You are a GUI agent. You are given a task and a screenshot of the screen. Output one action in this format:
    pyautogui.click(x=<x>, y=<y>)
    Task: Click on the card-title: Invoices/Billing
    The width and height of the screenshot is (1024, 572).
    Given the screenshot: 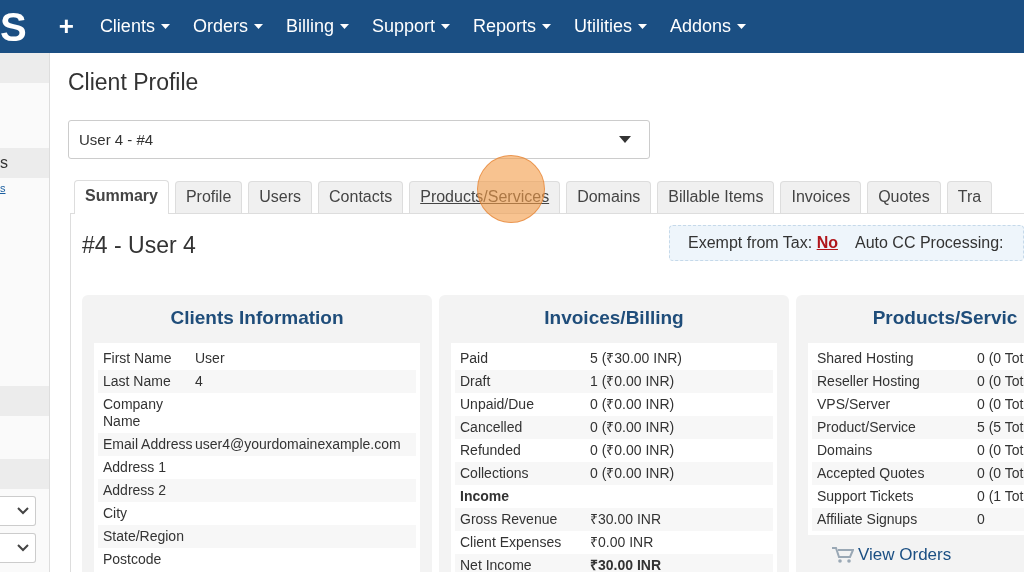 What is the action you would take?
    pyautogui.click(x=614, y=318)
    